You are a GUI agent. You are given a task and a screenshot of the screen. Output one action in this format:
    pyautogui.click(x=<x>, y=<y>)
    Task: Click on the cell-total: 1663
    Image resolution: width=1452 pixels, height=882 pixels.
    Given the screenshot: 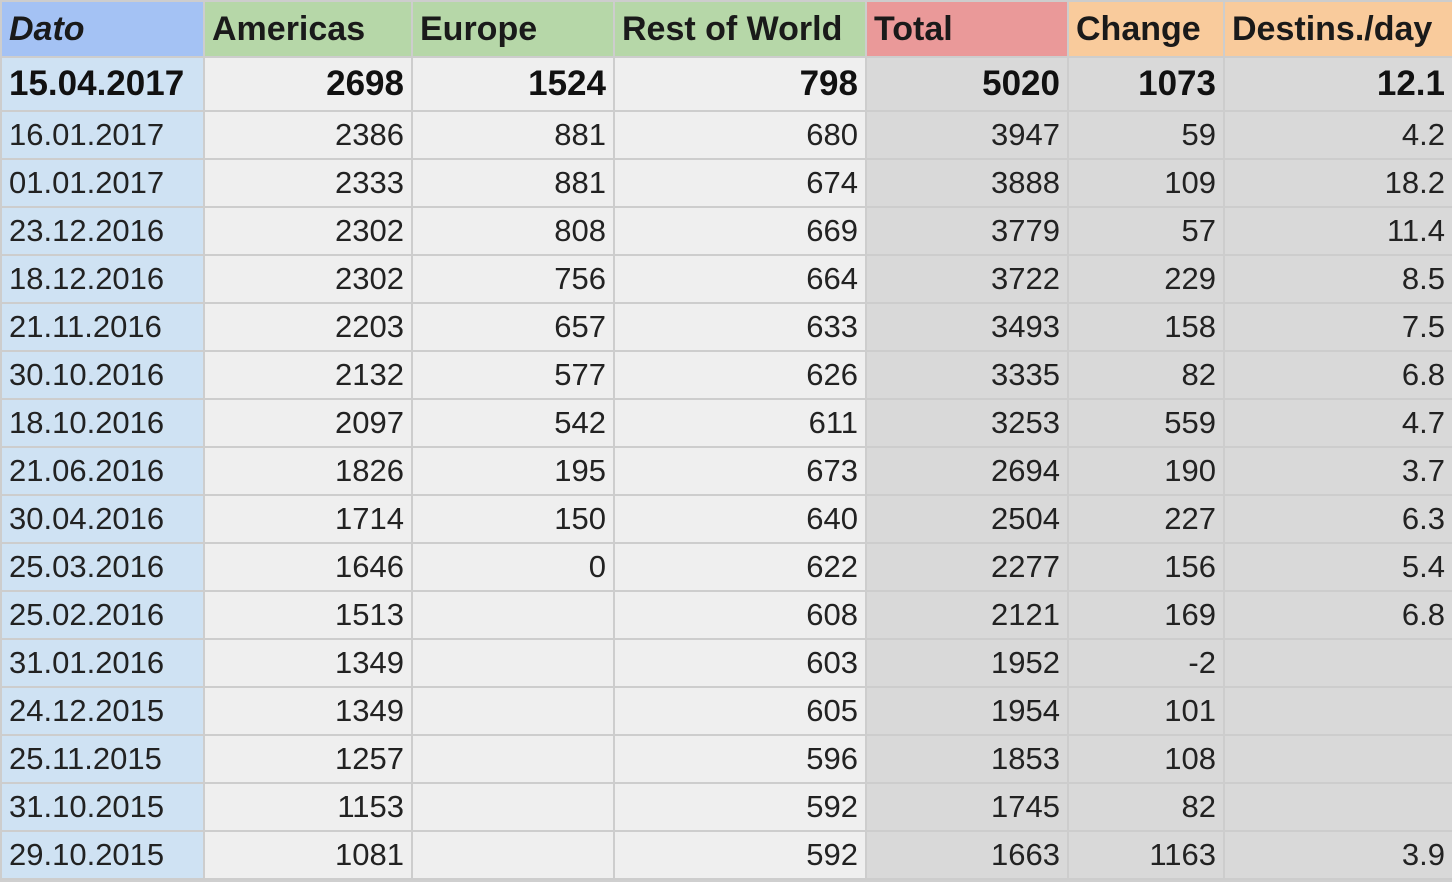 What is the action you would take?
    pyautogui.click(x=967, y=855)
    